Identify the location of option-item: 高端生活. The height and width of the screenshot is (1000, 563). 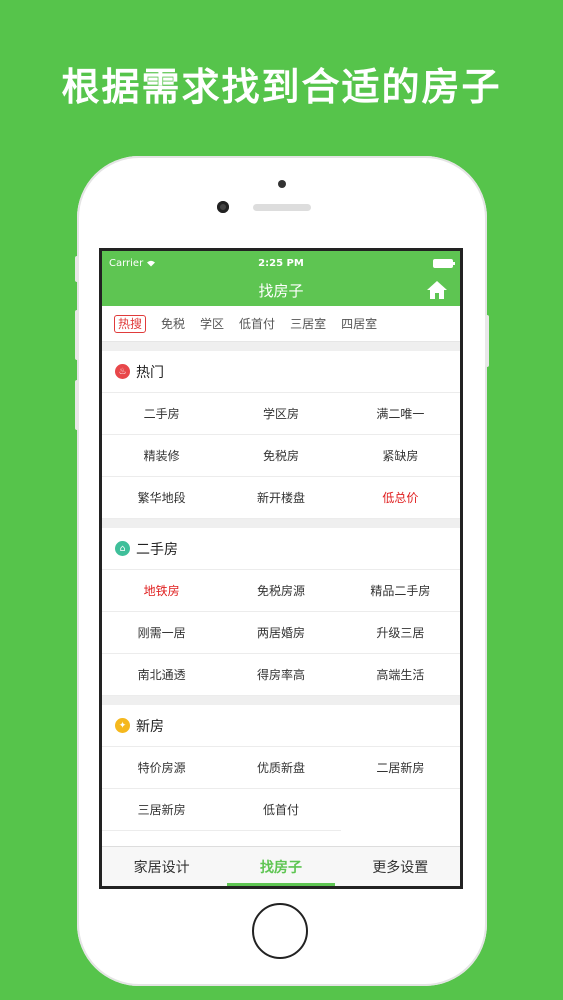
(400, 675).